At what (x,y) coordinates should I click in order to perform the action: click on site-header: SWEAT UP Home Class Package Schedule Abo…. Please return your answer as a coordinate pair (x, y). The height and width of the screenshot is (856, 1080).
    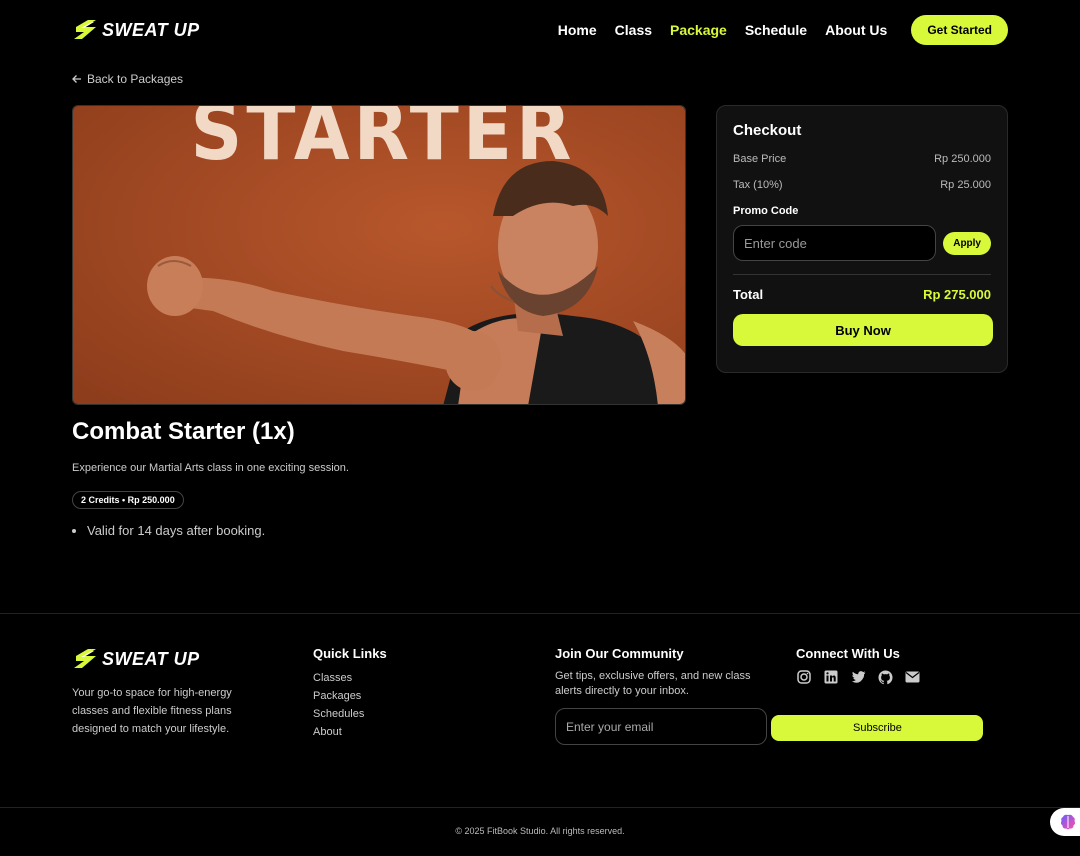
    Looking at the image, I should click on (540, 30).